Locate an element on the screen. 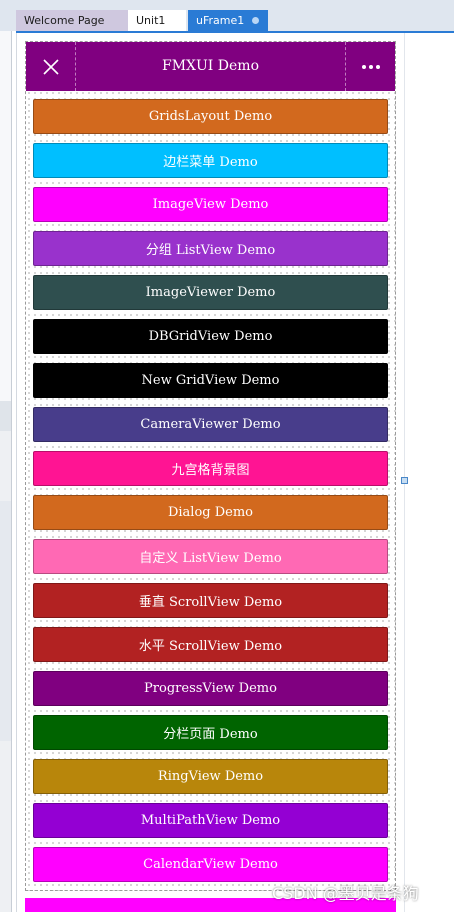 The image size is (454, 912). resize-handle is located at coordinates (404, 480).